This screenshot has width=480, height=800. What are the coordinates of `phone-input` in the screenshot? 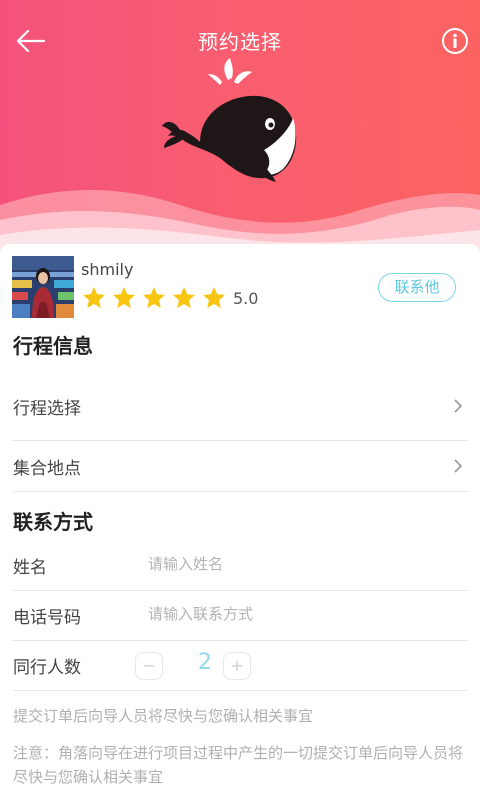 It's located at (298, 614).